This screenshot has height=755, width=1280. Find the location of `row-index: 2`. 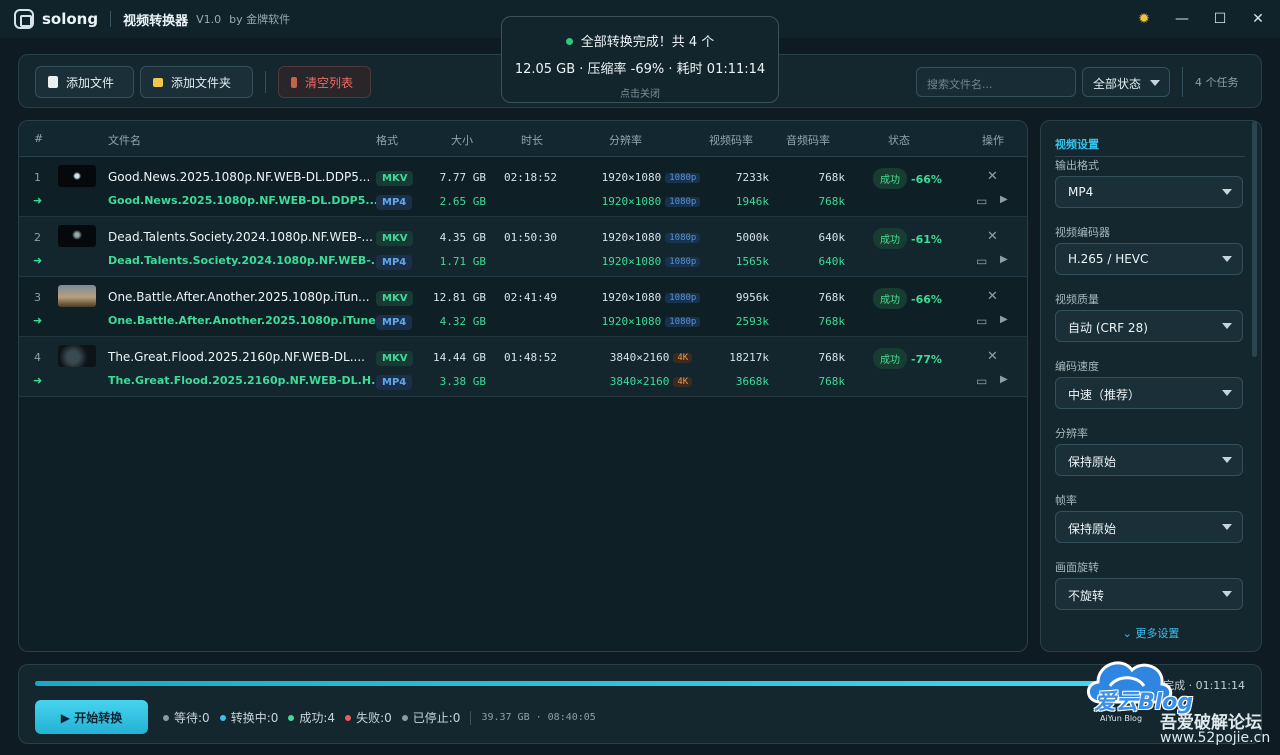

row-index: 2 is located at coordinates (37, 237).